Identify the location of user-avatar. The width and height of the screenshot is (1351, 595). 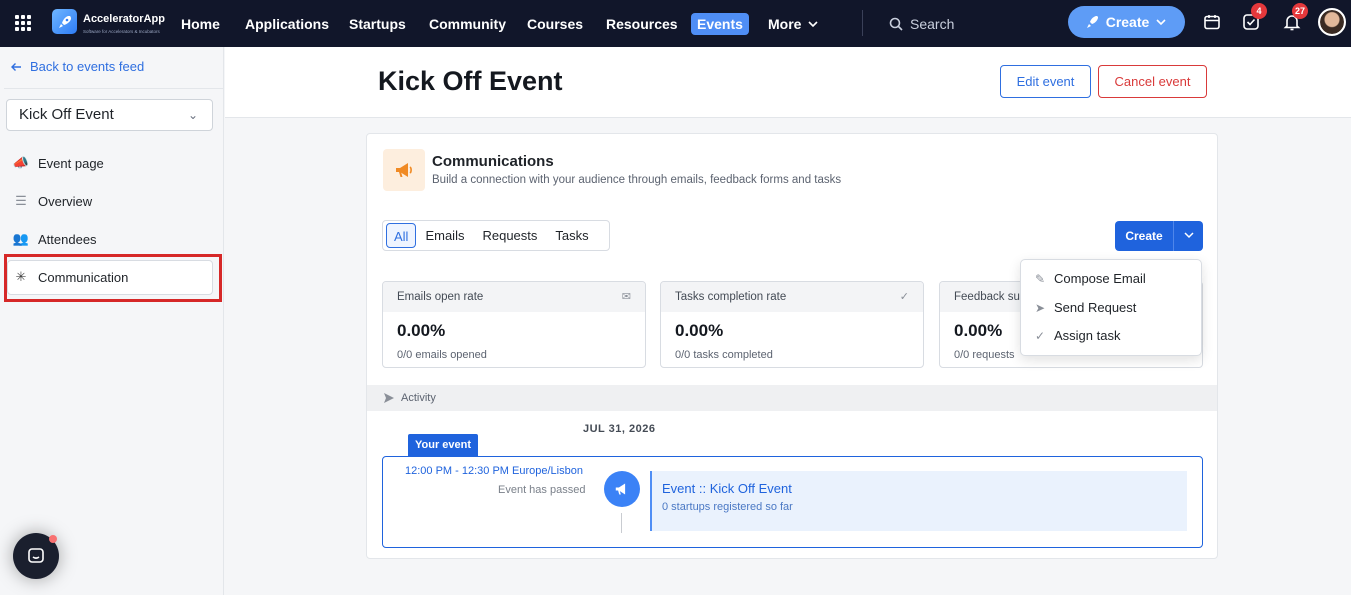
(1332, 22).